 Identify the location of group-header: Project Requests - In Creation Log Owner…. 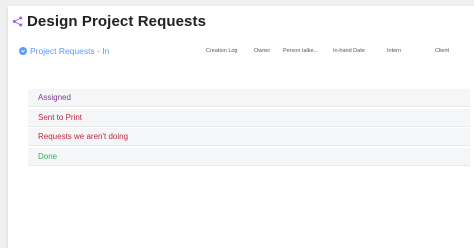
(244, 52).